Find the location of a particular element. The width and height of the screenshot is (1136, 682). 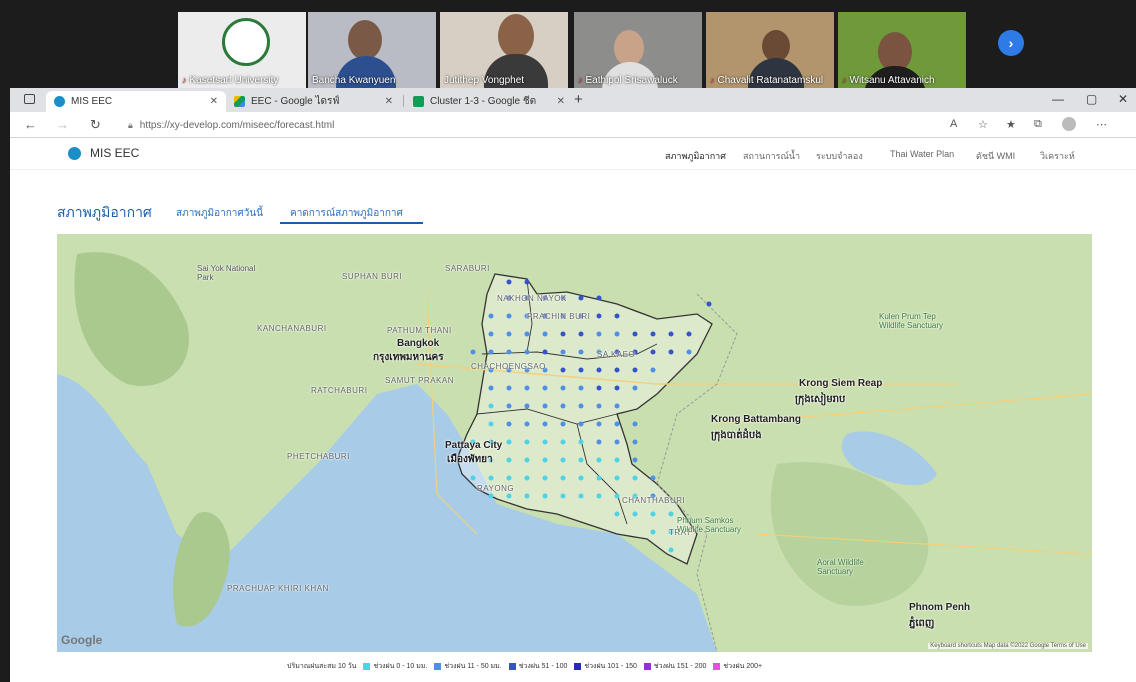

maximize-icon: ▢ is located at coordinates (1091, 99).